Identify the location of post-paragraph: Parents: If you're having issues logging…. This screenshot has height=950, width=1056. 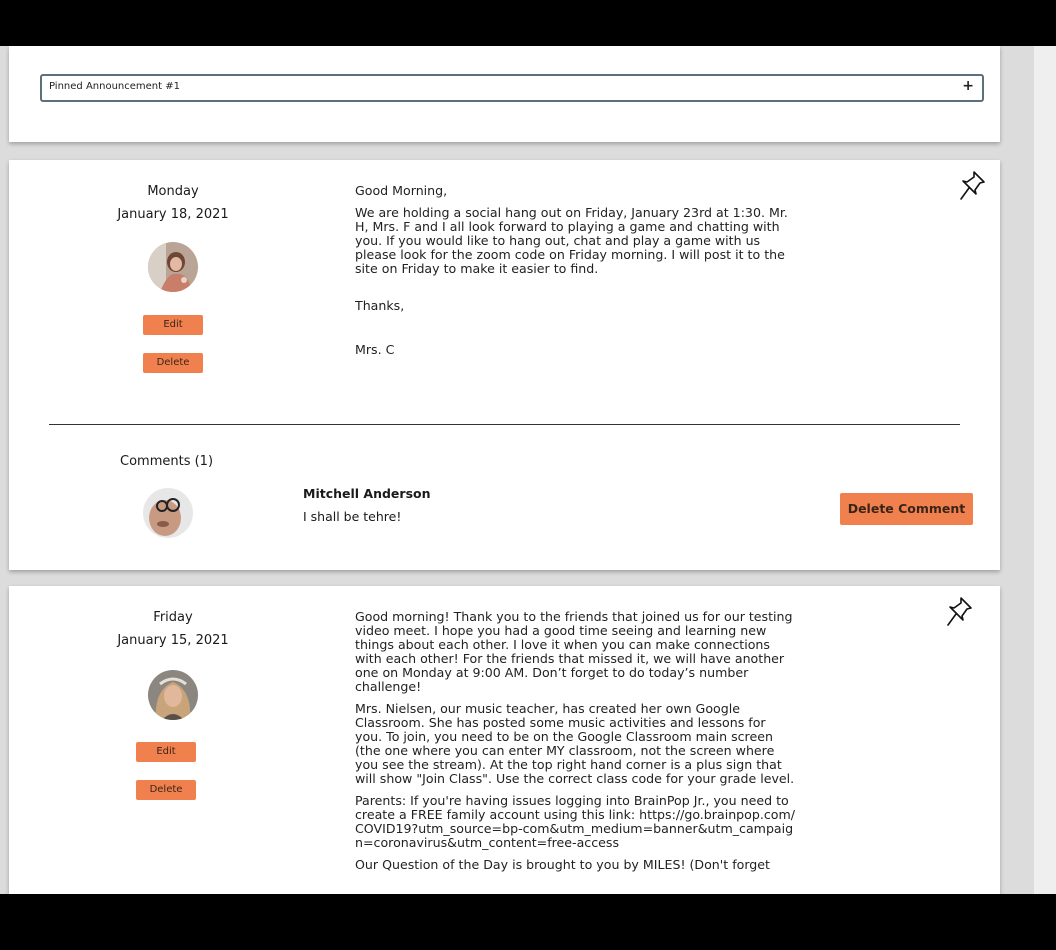
(575, 821).